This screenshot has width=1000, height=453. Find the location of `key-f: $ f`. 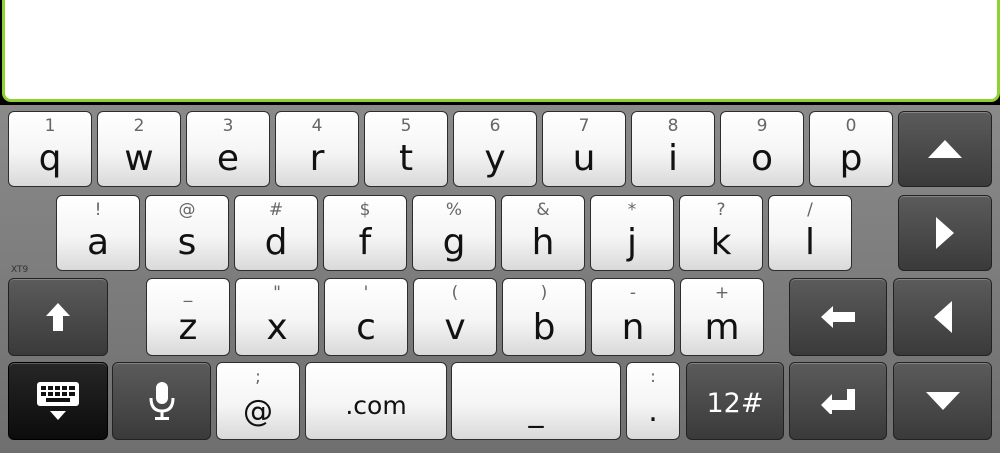

key-f: $ f is located at coordinates (365, 233).